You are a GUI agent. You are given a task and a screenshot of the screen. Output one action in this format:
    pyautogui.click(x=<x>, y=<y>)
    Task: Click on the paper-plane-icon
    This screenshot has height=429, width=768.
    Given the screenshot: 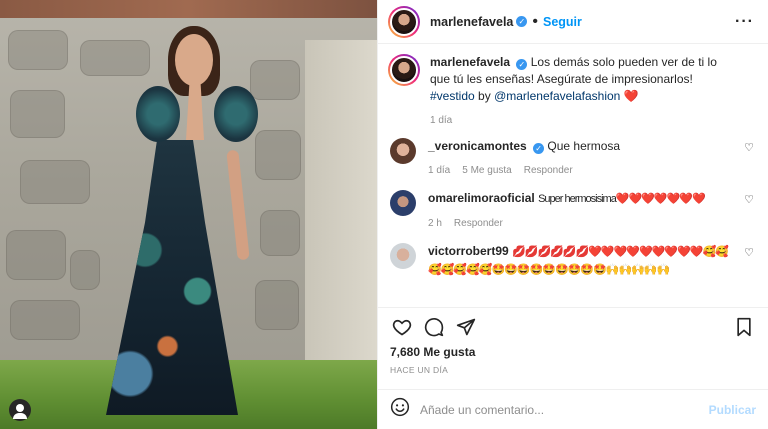 What is the action you would take?
    pyautogui.click(x=466, y=327)
    